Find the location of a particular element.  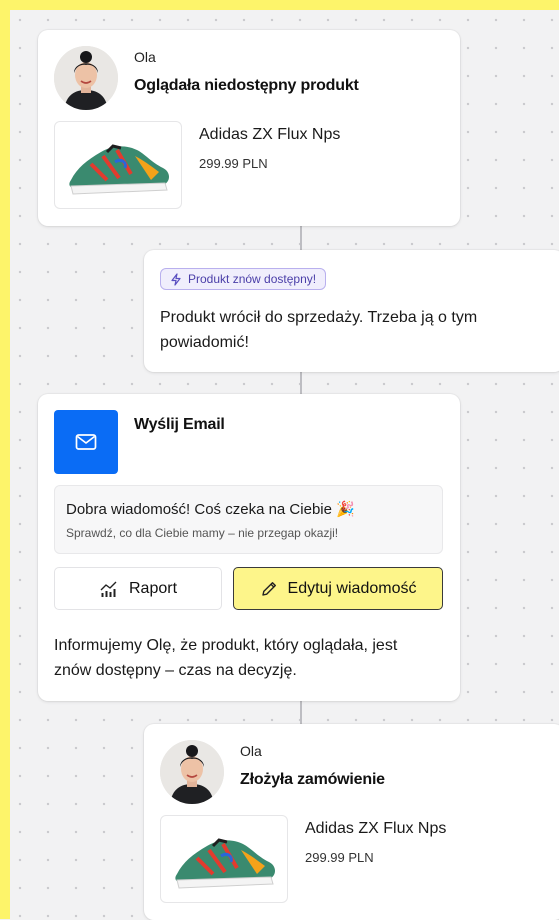

report-button: Raport is located at coordinates (138, 588).